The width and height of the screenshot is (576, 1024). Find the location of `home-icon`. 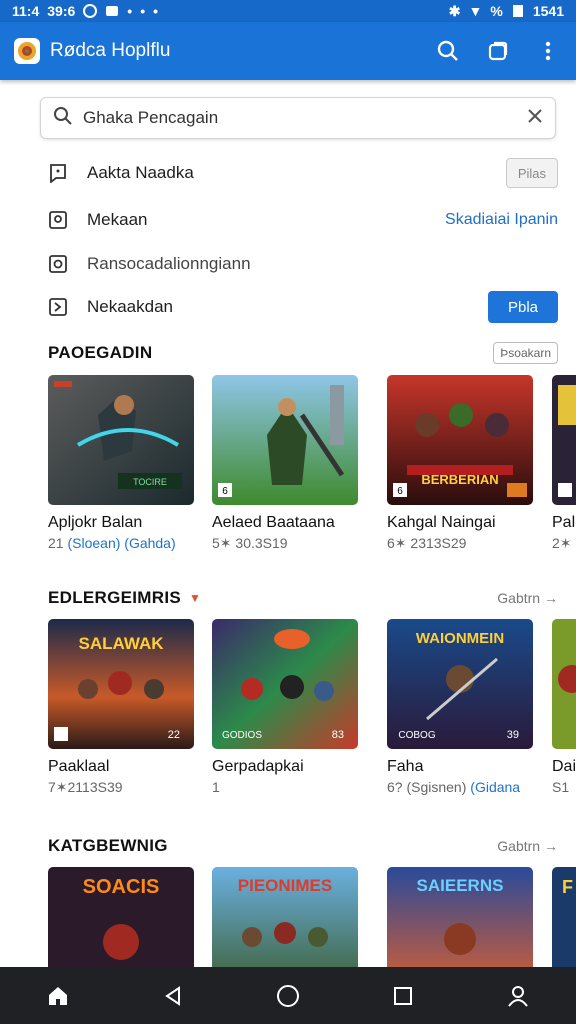

home-icon is located at coordinates (58, 996).